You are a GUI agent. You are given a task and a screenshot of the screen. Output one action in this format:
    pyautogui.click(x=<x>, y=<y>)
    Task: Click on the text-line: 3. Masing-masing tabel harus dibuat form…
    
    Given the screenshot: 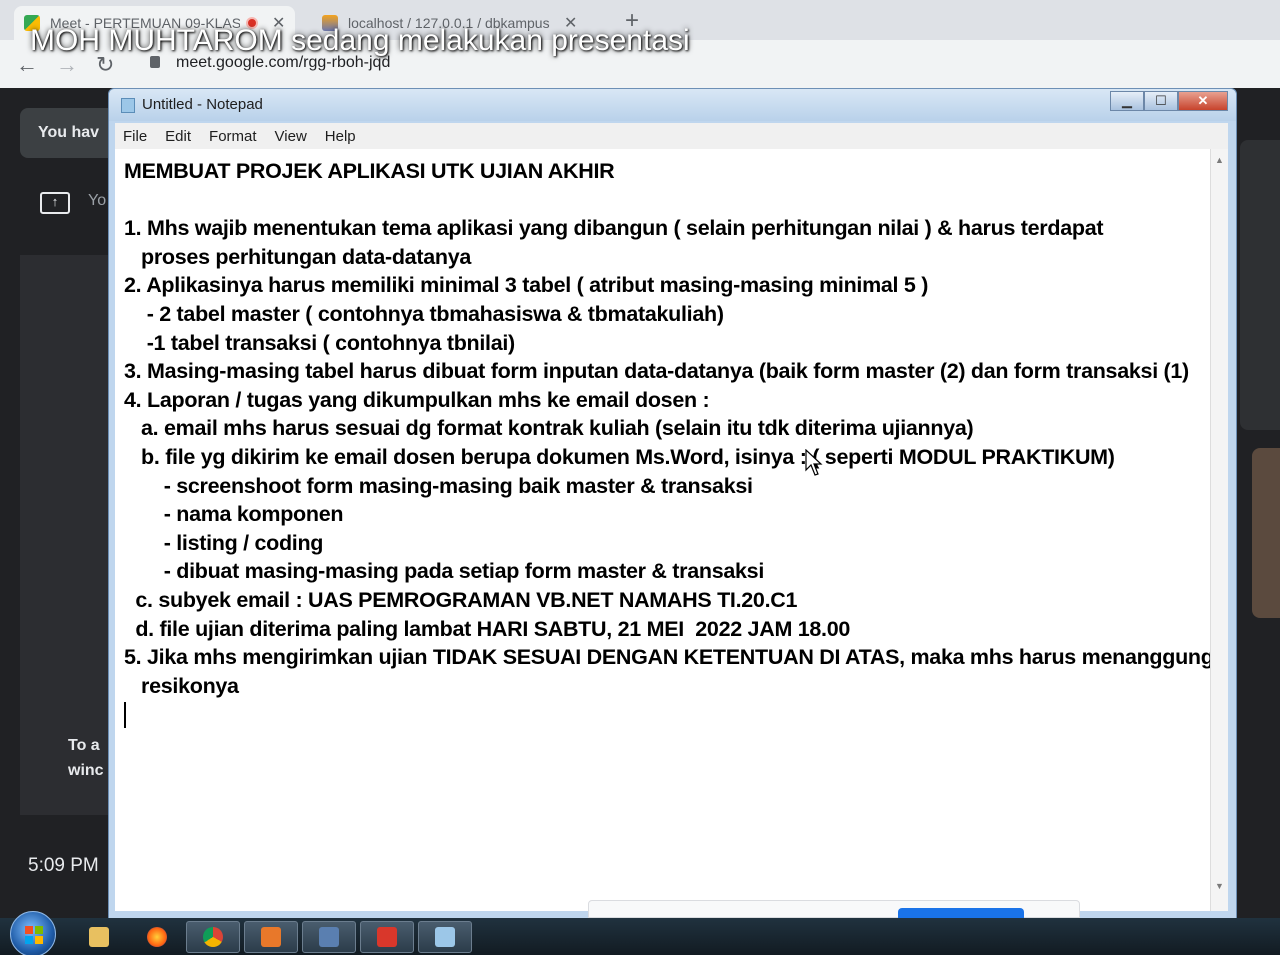 What is the action you would take?
    pyautogui.click(x=656, y=371)
    